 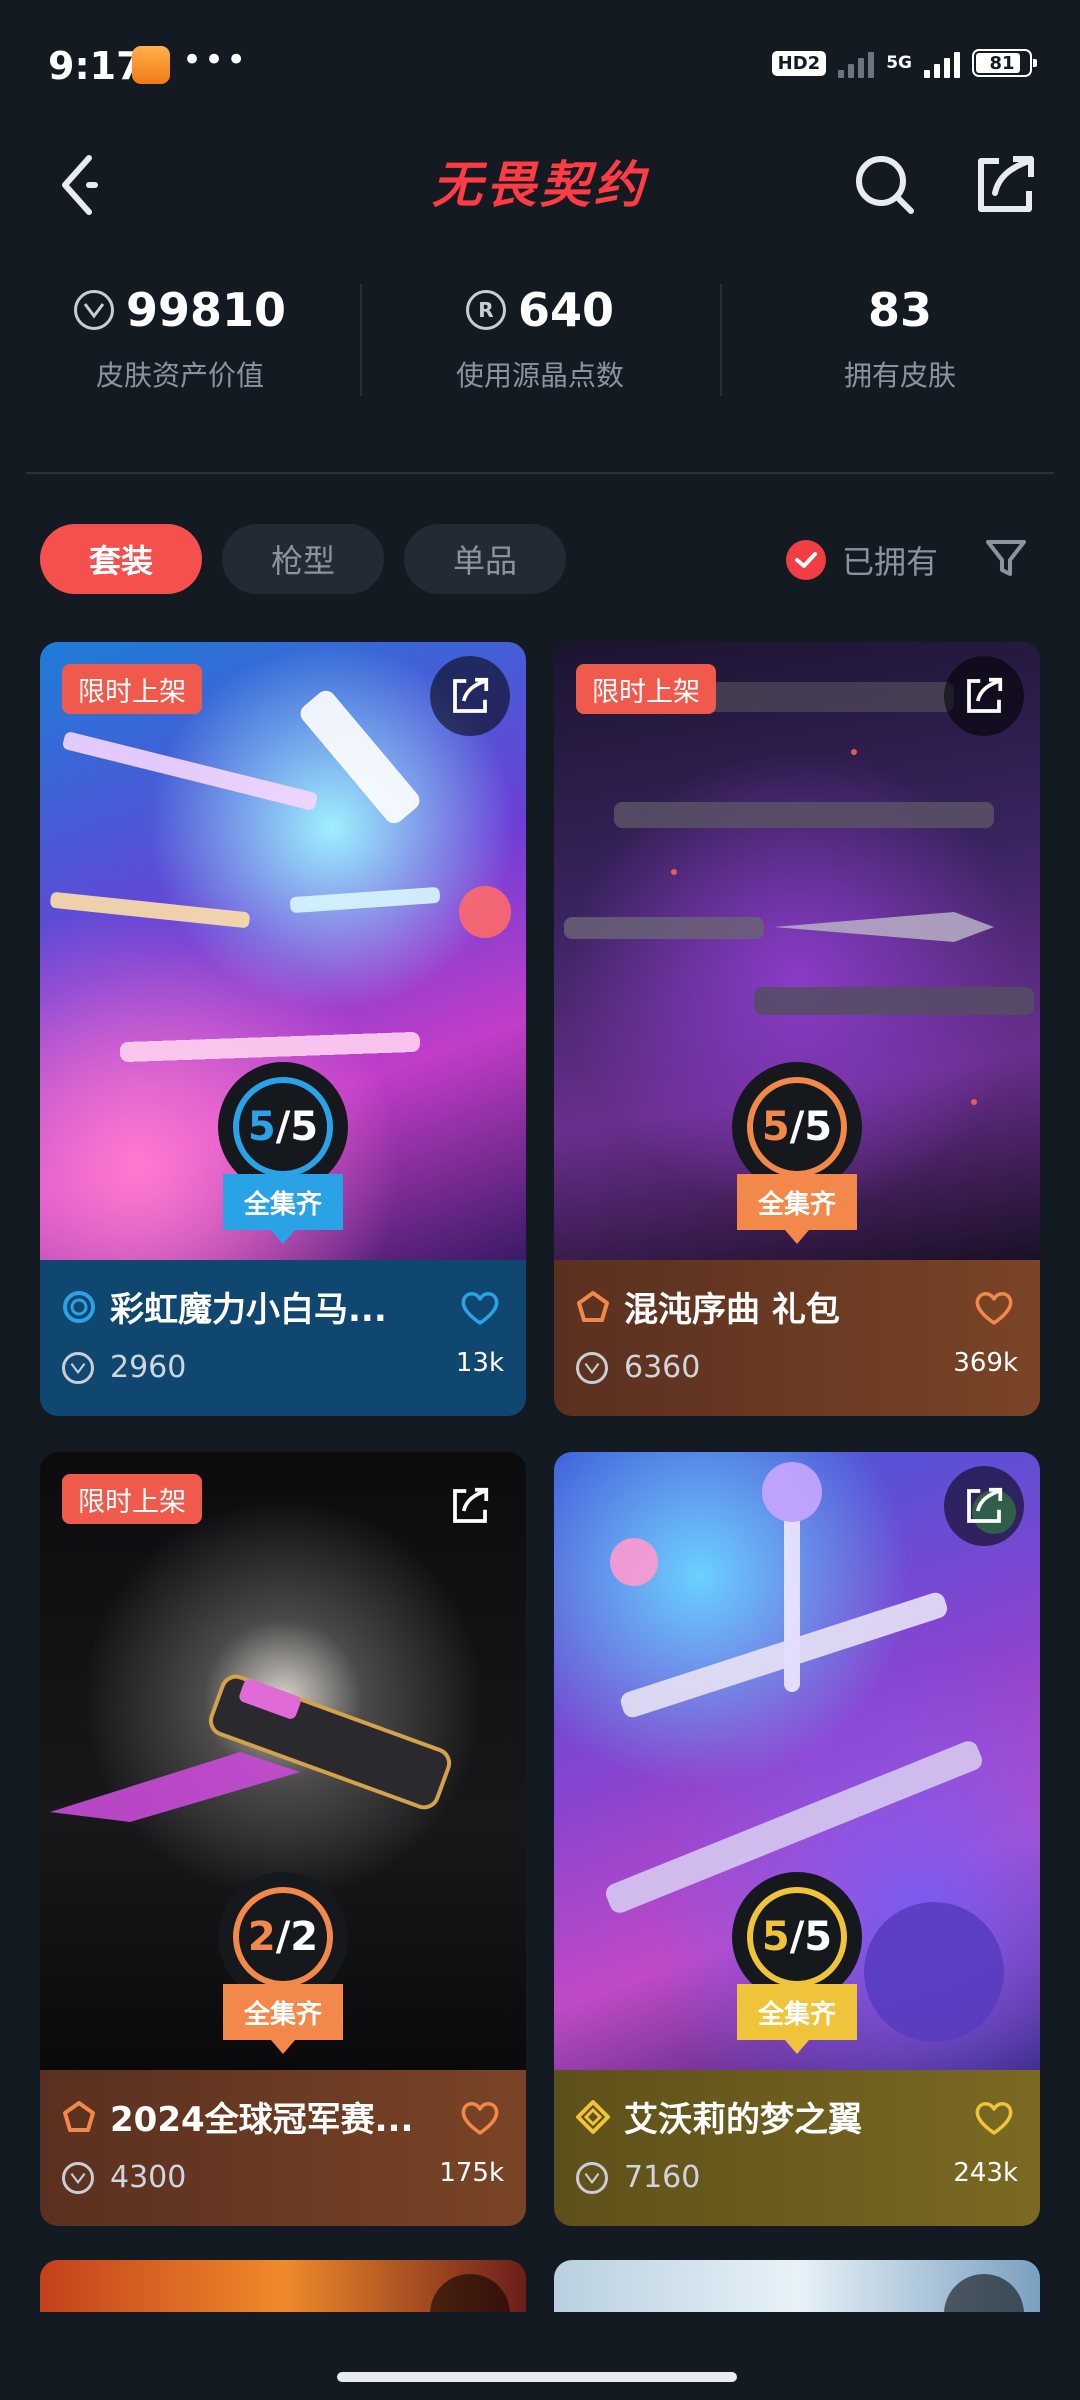 I want to click on share-button, so click(x=1005, y=185).